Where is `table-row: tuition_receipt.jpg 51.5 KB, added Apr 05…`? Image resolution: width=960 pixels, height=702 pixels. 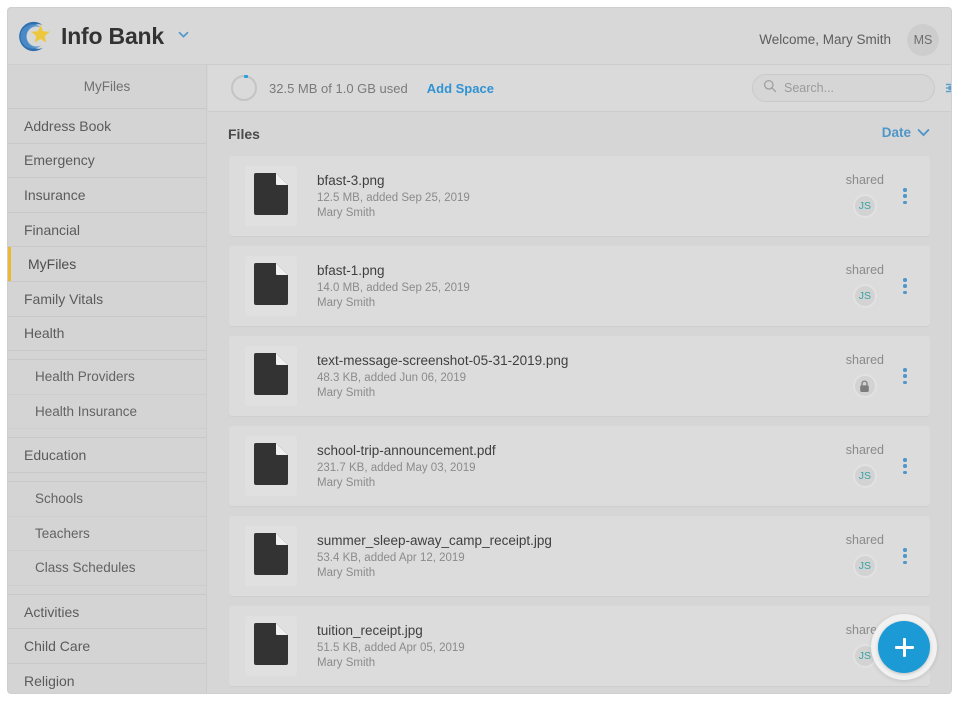
table-row: tuition_receipt.jpg 51.5 KB, added Apr 05… is located at coordinates (579, 646).